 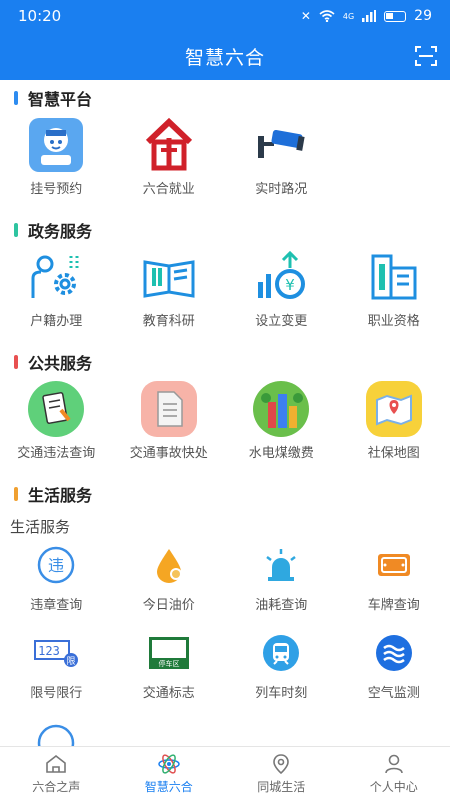 I want to click on tab-smart-liuhe: 智慧六合, so click(x=169, y=773).